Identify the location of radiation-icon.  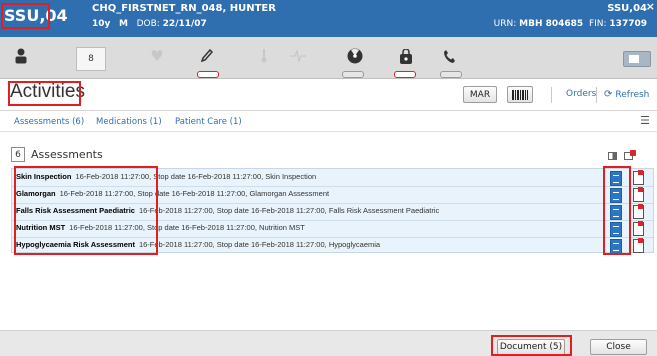
(355, 56).